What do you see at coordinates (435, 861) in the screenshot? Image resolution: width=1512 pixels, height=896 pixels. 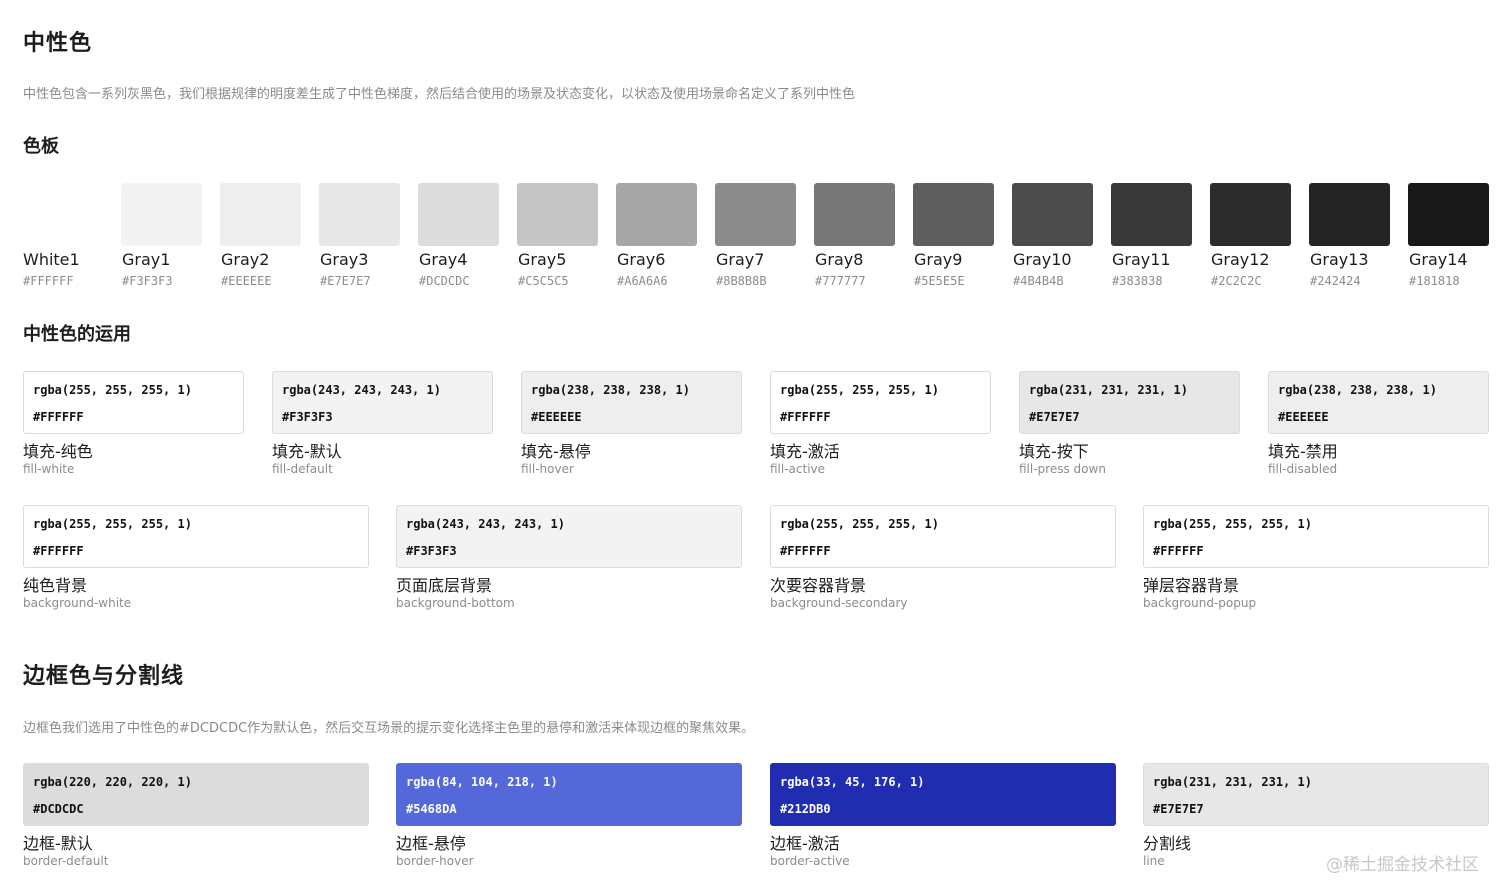 I see `usage-token: border-hover` at bounding box center [435, 861].